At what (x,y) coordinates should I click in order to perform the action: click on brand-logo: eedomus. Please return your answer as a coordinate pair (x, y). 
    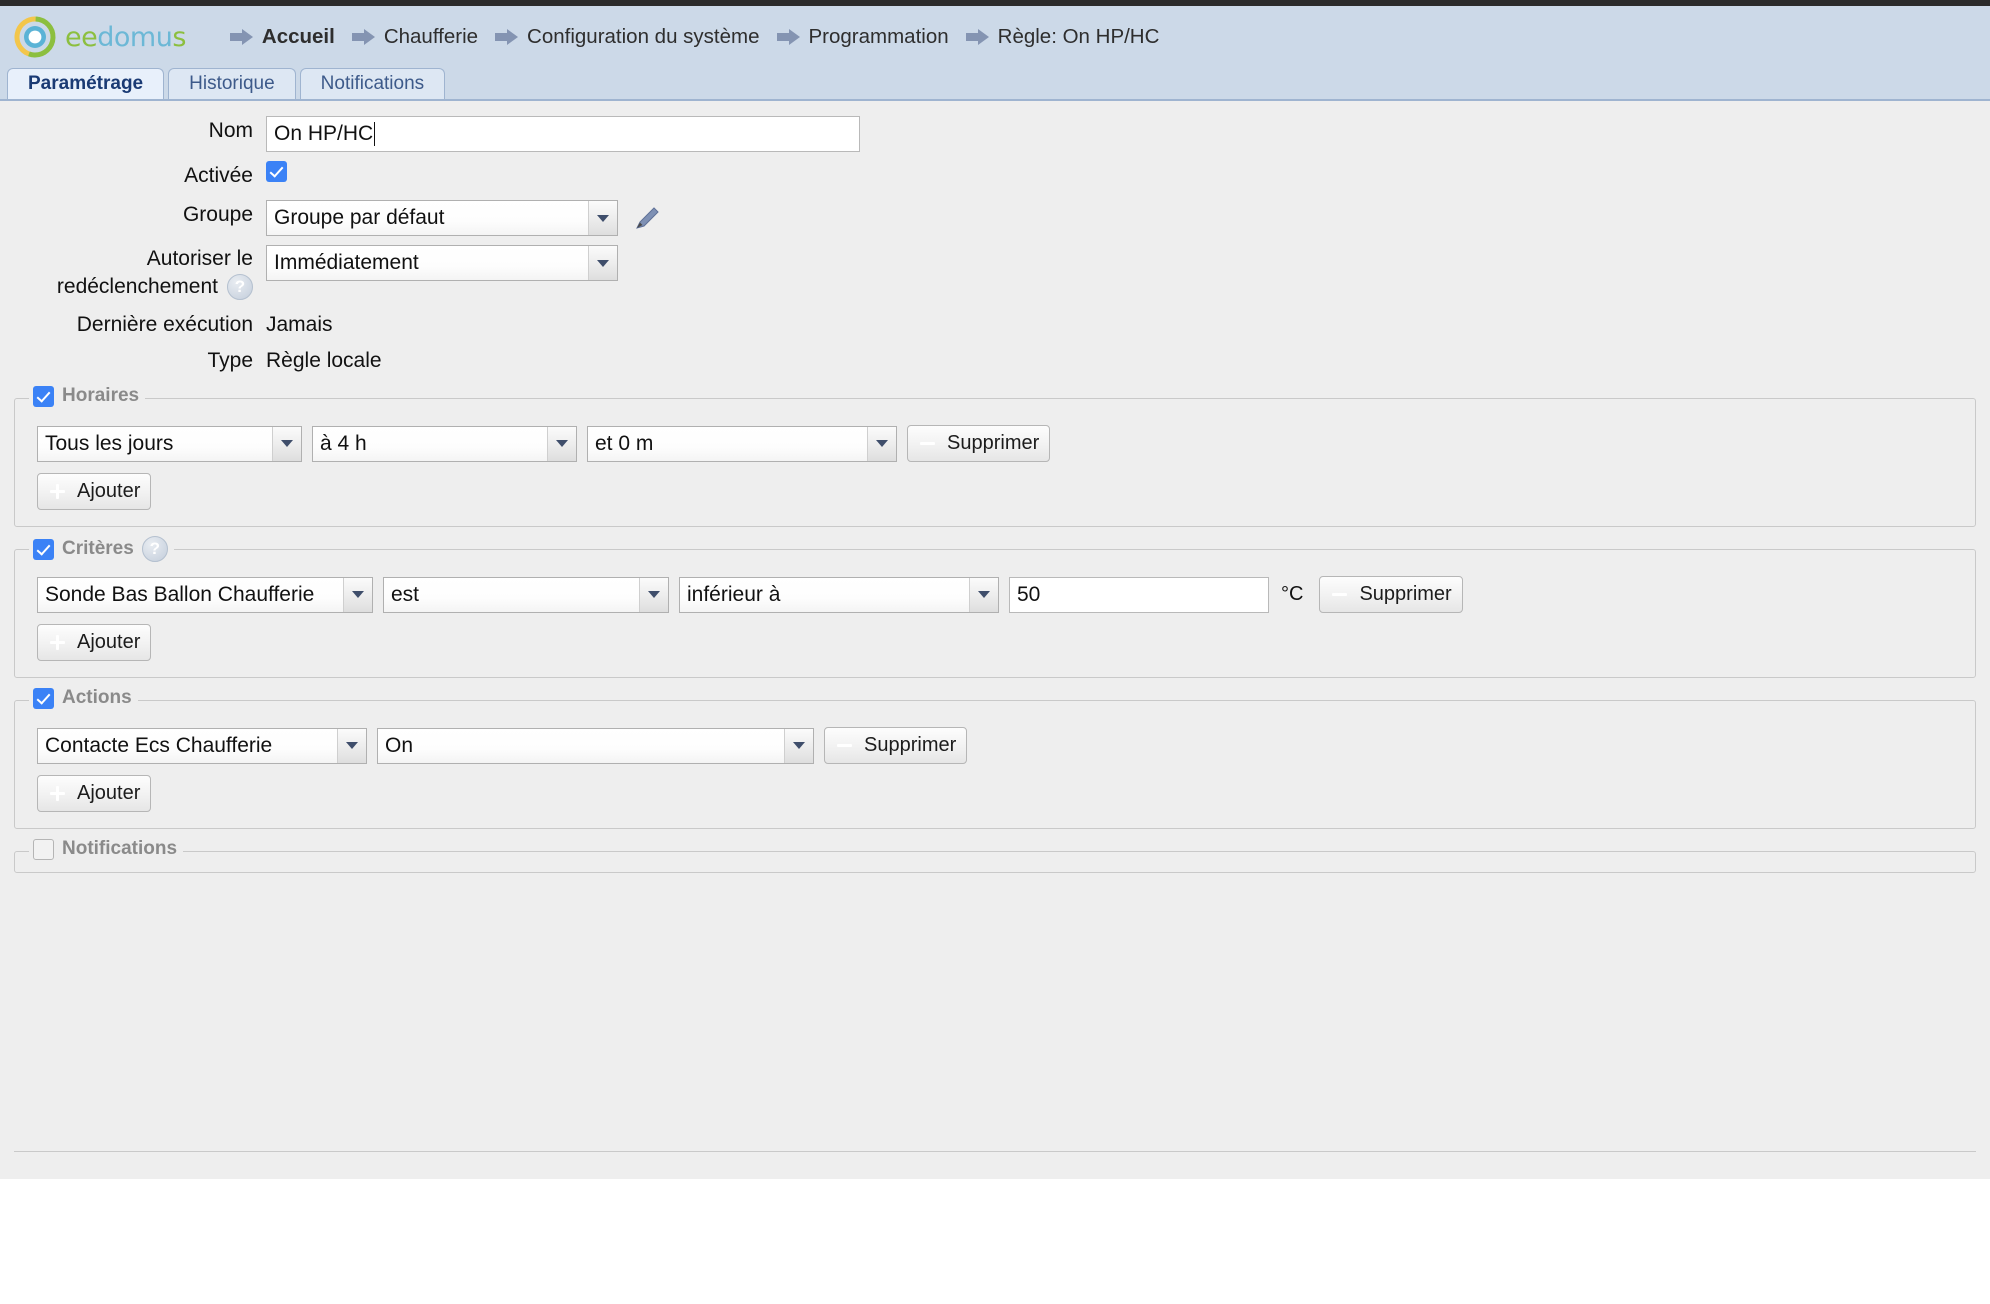
    Looking at the image, I should click on (100, 37).